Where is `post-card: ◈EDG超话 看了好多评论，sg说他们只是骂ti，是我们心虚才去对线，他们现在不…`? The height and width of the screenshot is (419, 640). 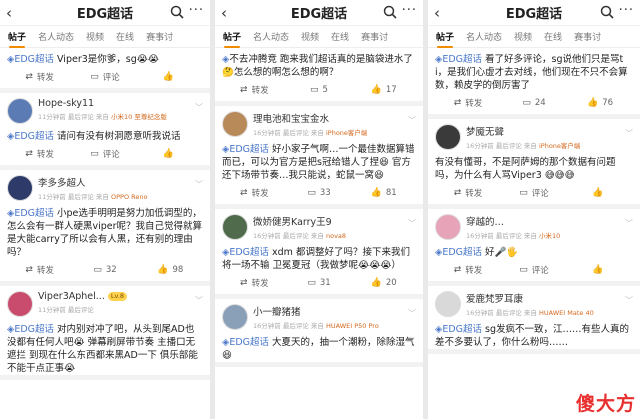
post-card: ◈EDG超话 看了好多评论，sg说他们只是骂ti，是我们心虚才去对线，他们现在不… is located at coordinates (534, 83).